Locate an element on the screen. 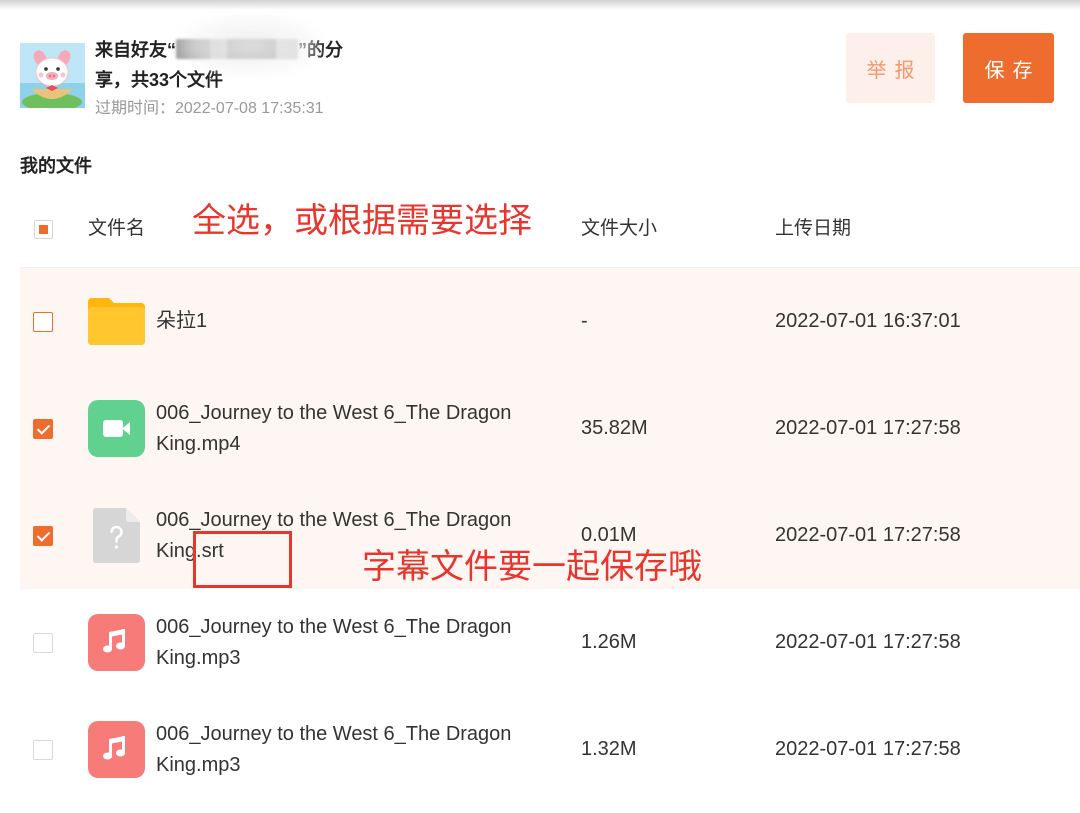  column-header-size: 文件大小 is located at coordinates (619, 228).